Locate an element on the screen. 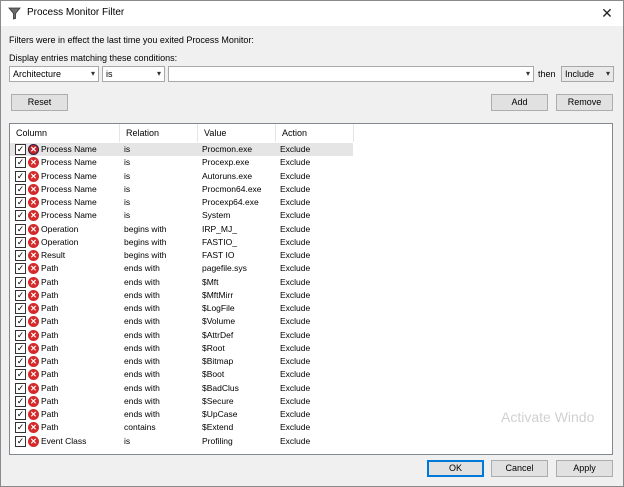  table-row: ✓ ✕ Path ends with $Secure Exclude is located at coordinates (311, 401).